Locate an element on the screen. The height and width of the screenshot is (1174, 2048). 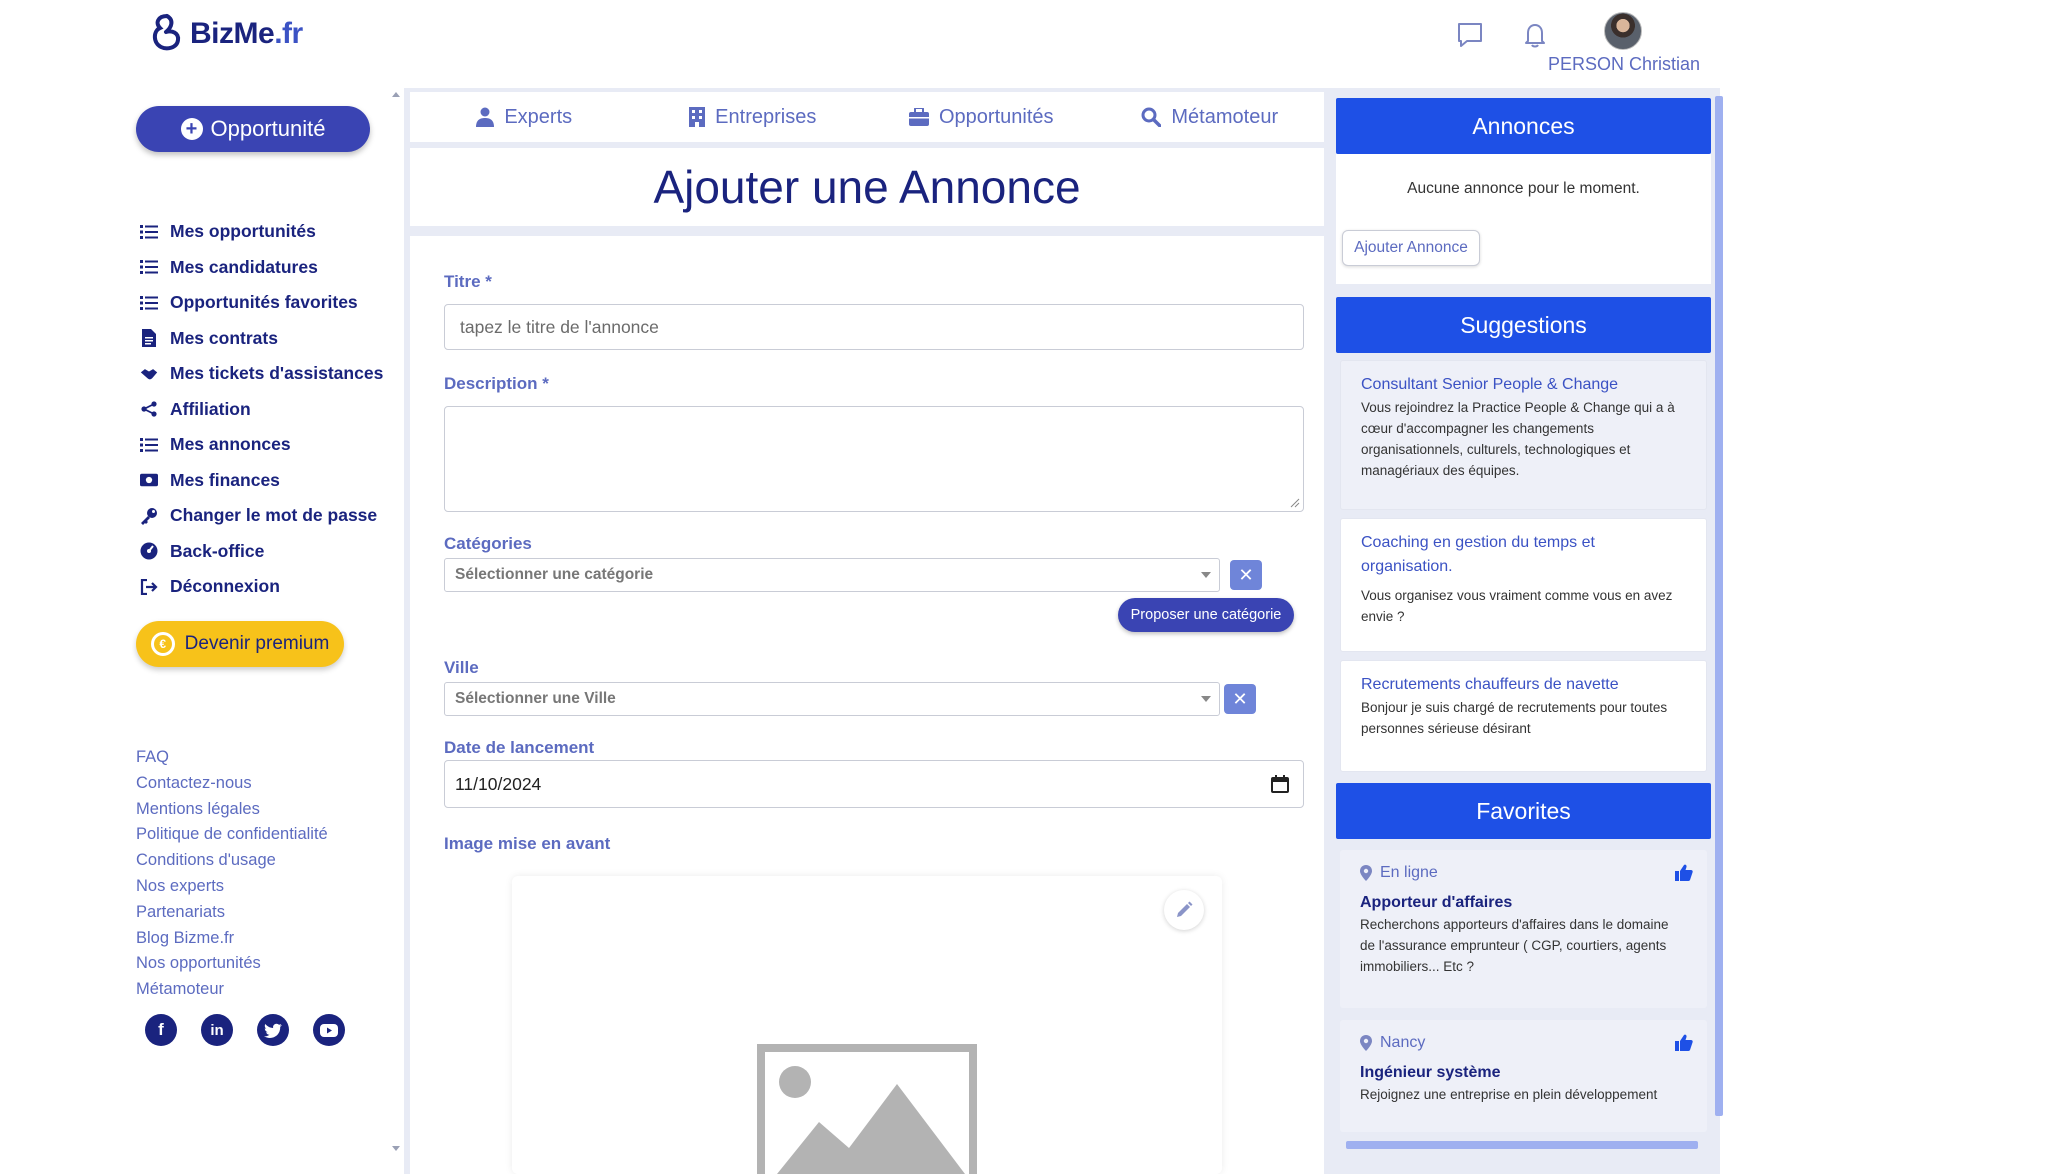
categories-select: Sélectionner une catégorie is located at coordinates (832, 575).